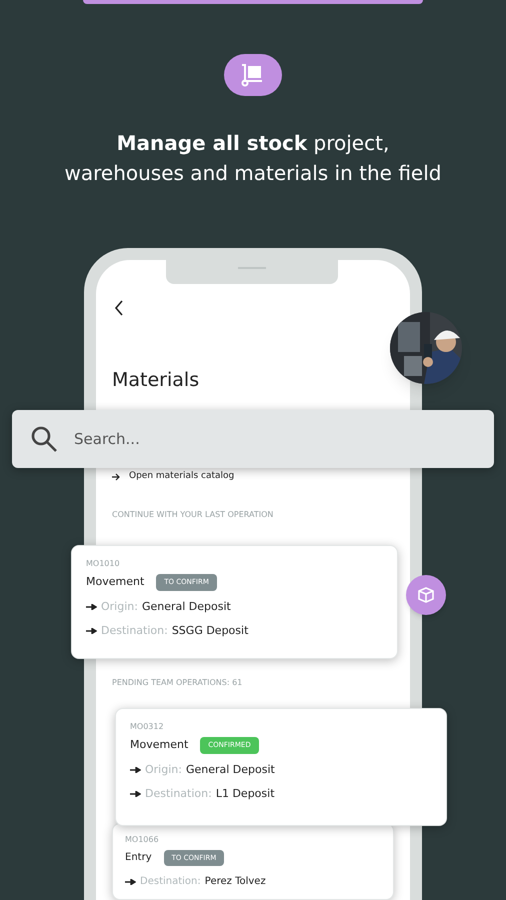  What do you see at coordinates (181, 477) in the screenshot?
I see `catalog-link: Open materials catalog` at bounding box center [181, 477].